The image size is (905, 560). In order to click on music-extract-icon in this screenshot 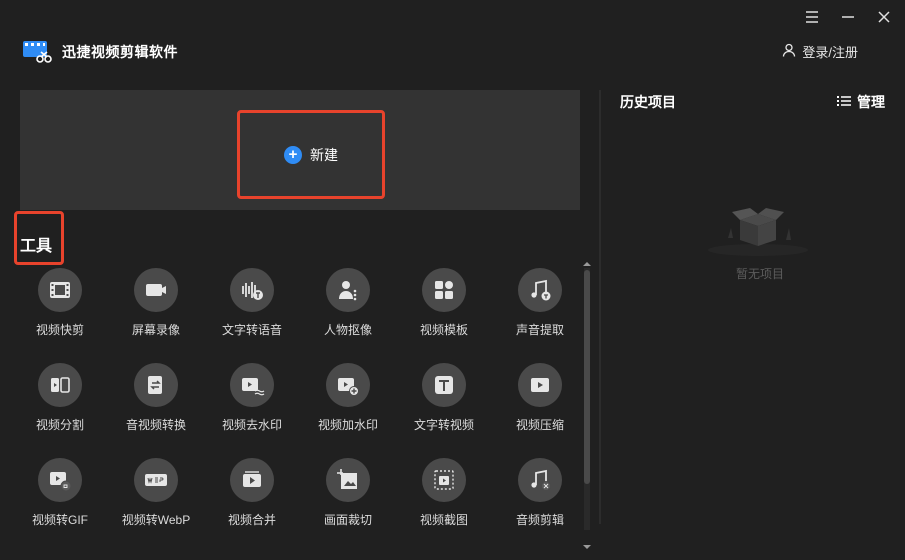, I will do `click(540, 290)`.